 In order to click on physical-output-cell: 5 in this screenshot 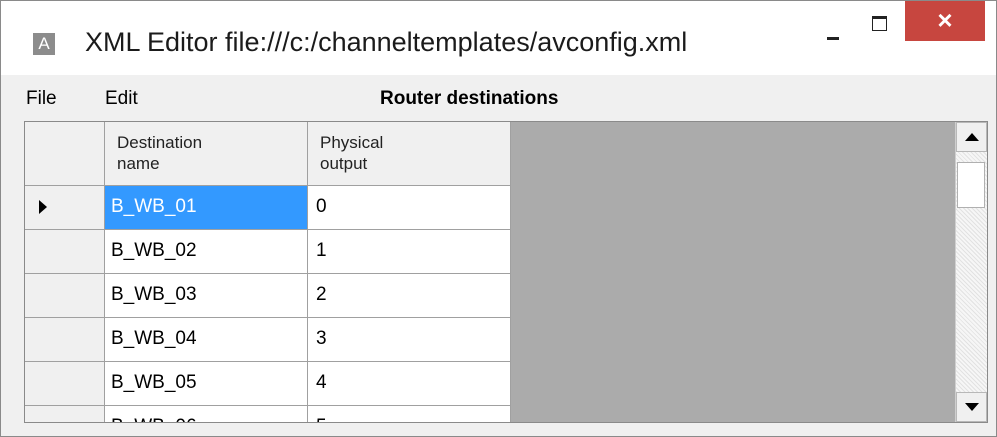, I will do `click(409, 414)`.